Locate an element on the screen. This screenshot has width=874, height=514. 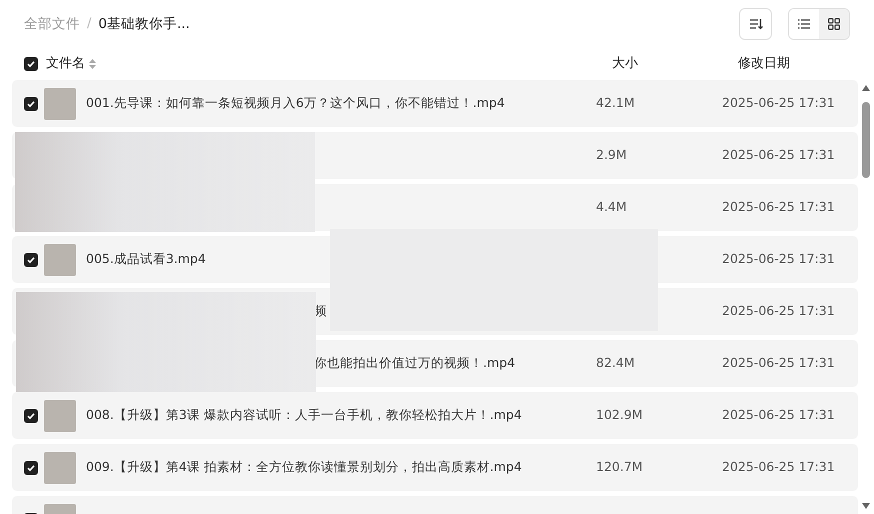
file-size: 4.4M is located at coordinates (612, 207).